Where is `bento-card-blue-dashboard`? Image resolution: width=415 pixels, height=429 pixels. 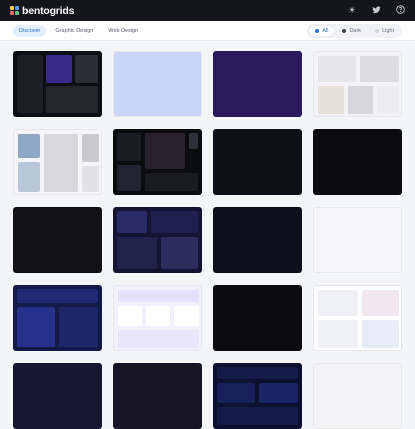 bento-card-blue-dashboard is located at coordinates (57, 318).